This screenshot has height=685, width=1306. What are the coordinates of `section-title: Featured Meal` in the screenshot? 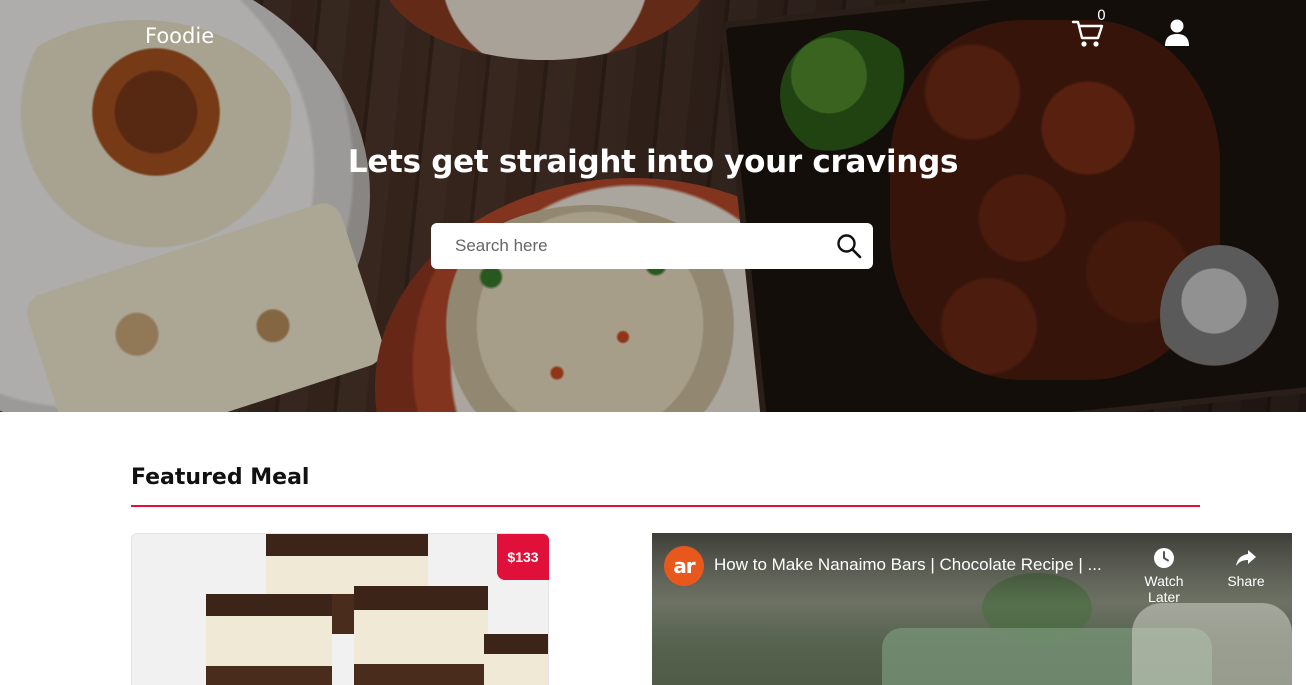 It's located at (220, 477).